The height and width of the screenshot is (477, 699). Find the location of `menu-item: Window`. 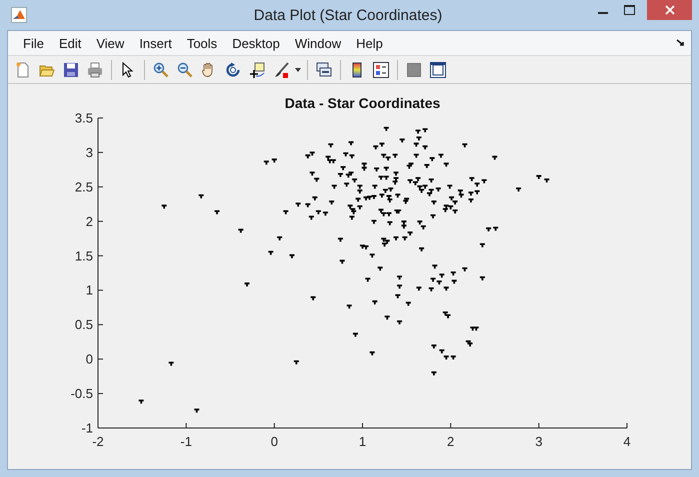

menu-item: Window is located at coordinates (318, 43).